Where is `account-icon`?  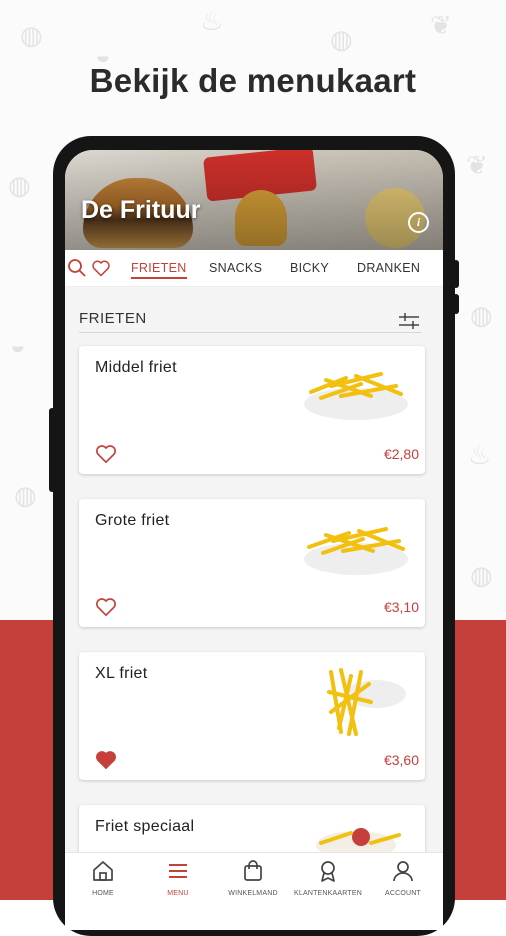 account-icon is located at coordinates (403, 874).